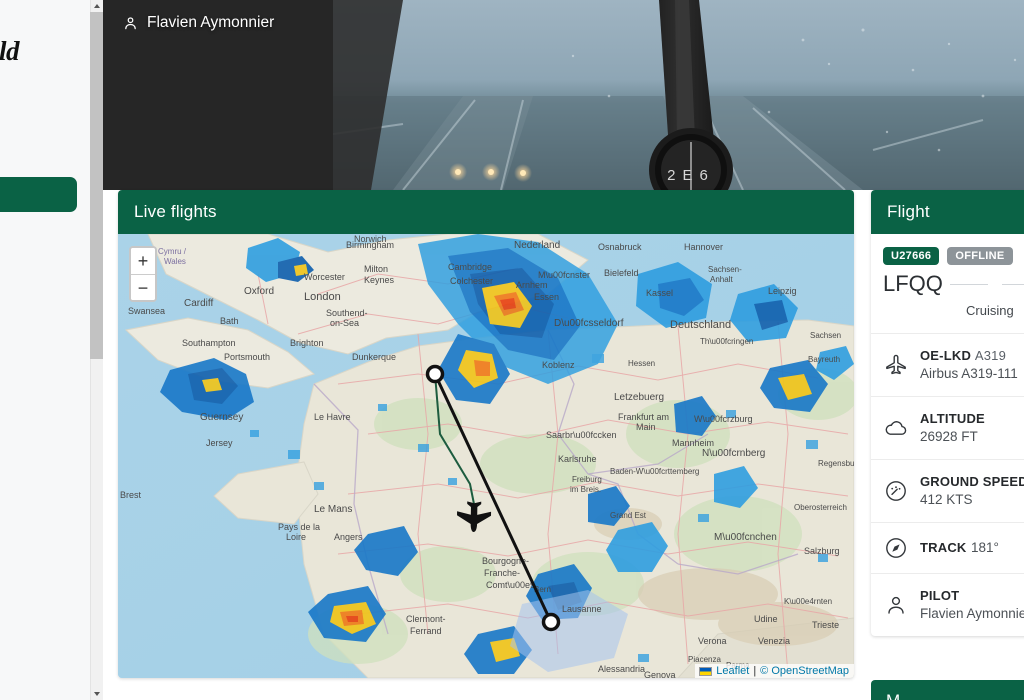 The width and height of the screenshot is (1024, 700). I want to click on header-user-name: Flavien Aymonnier, so click(211, 22).